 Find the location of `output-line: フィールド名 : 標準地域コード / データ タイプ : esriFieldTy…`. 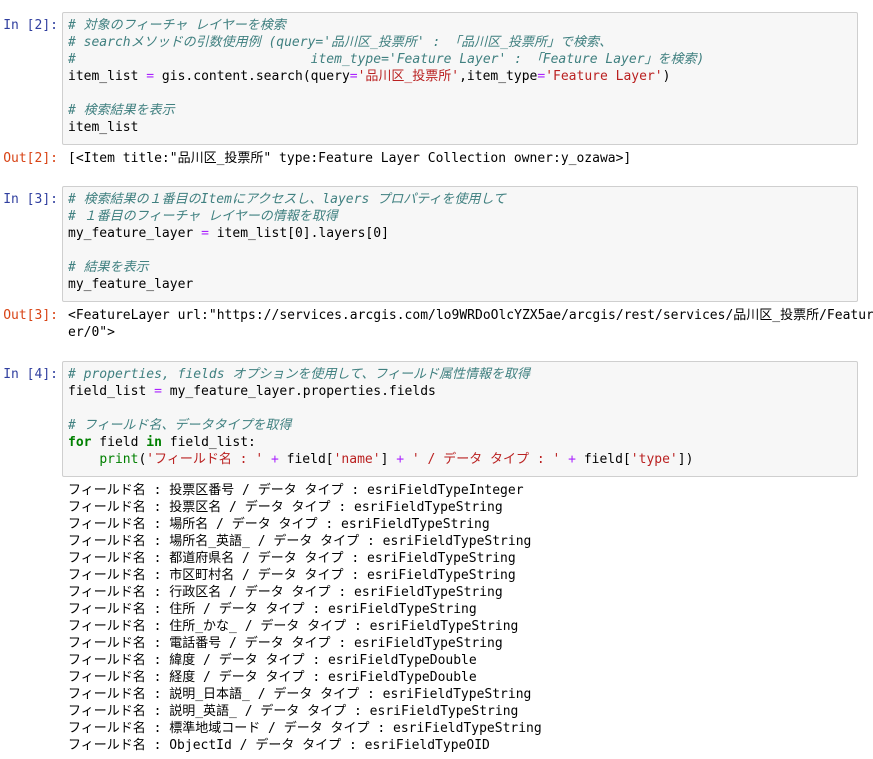

output-line: フィールド名 : 標準地域コード / データ タイプ : esriFieldTy… is located at coordinates (305, 728).